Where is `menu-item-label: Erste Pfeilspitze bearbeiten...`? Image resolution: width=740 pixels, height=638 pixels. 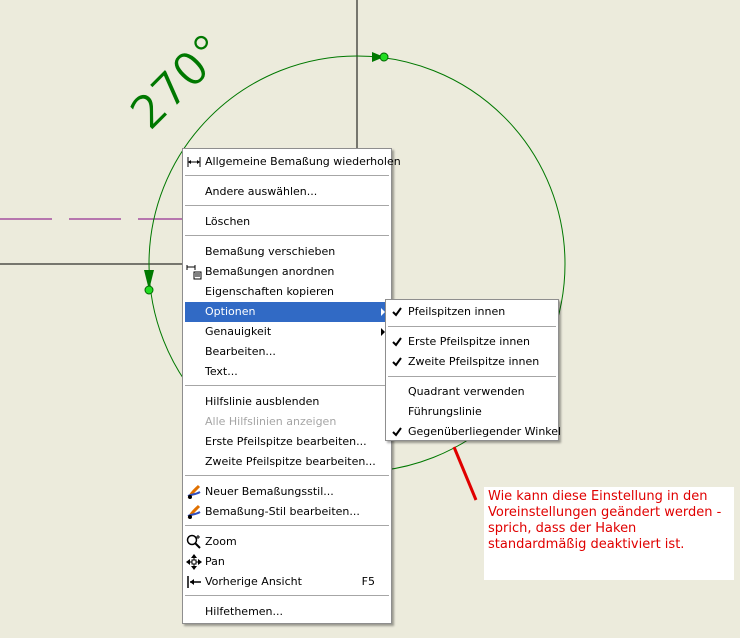
menu-item-label: Erste Pfeilspitze bearbeiten... is located at coordinates (286, 441).